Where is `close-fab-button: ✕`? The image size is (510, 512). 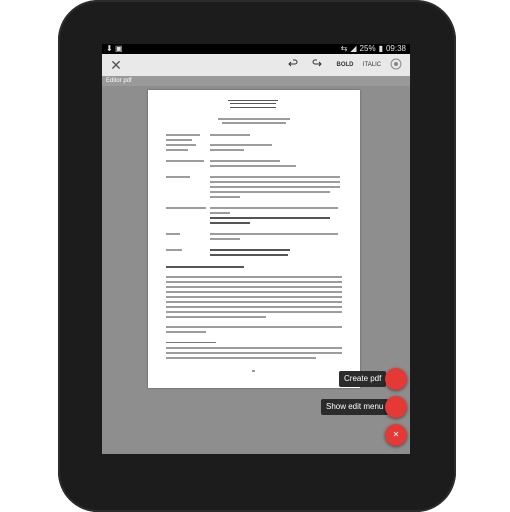 close-fab-button: ✕ is located at coordinates (396, 435).